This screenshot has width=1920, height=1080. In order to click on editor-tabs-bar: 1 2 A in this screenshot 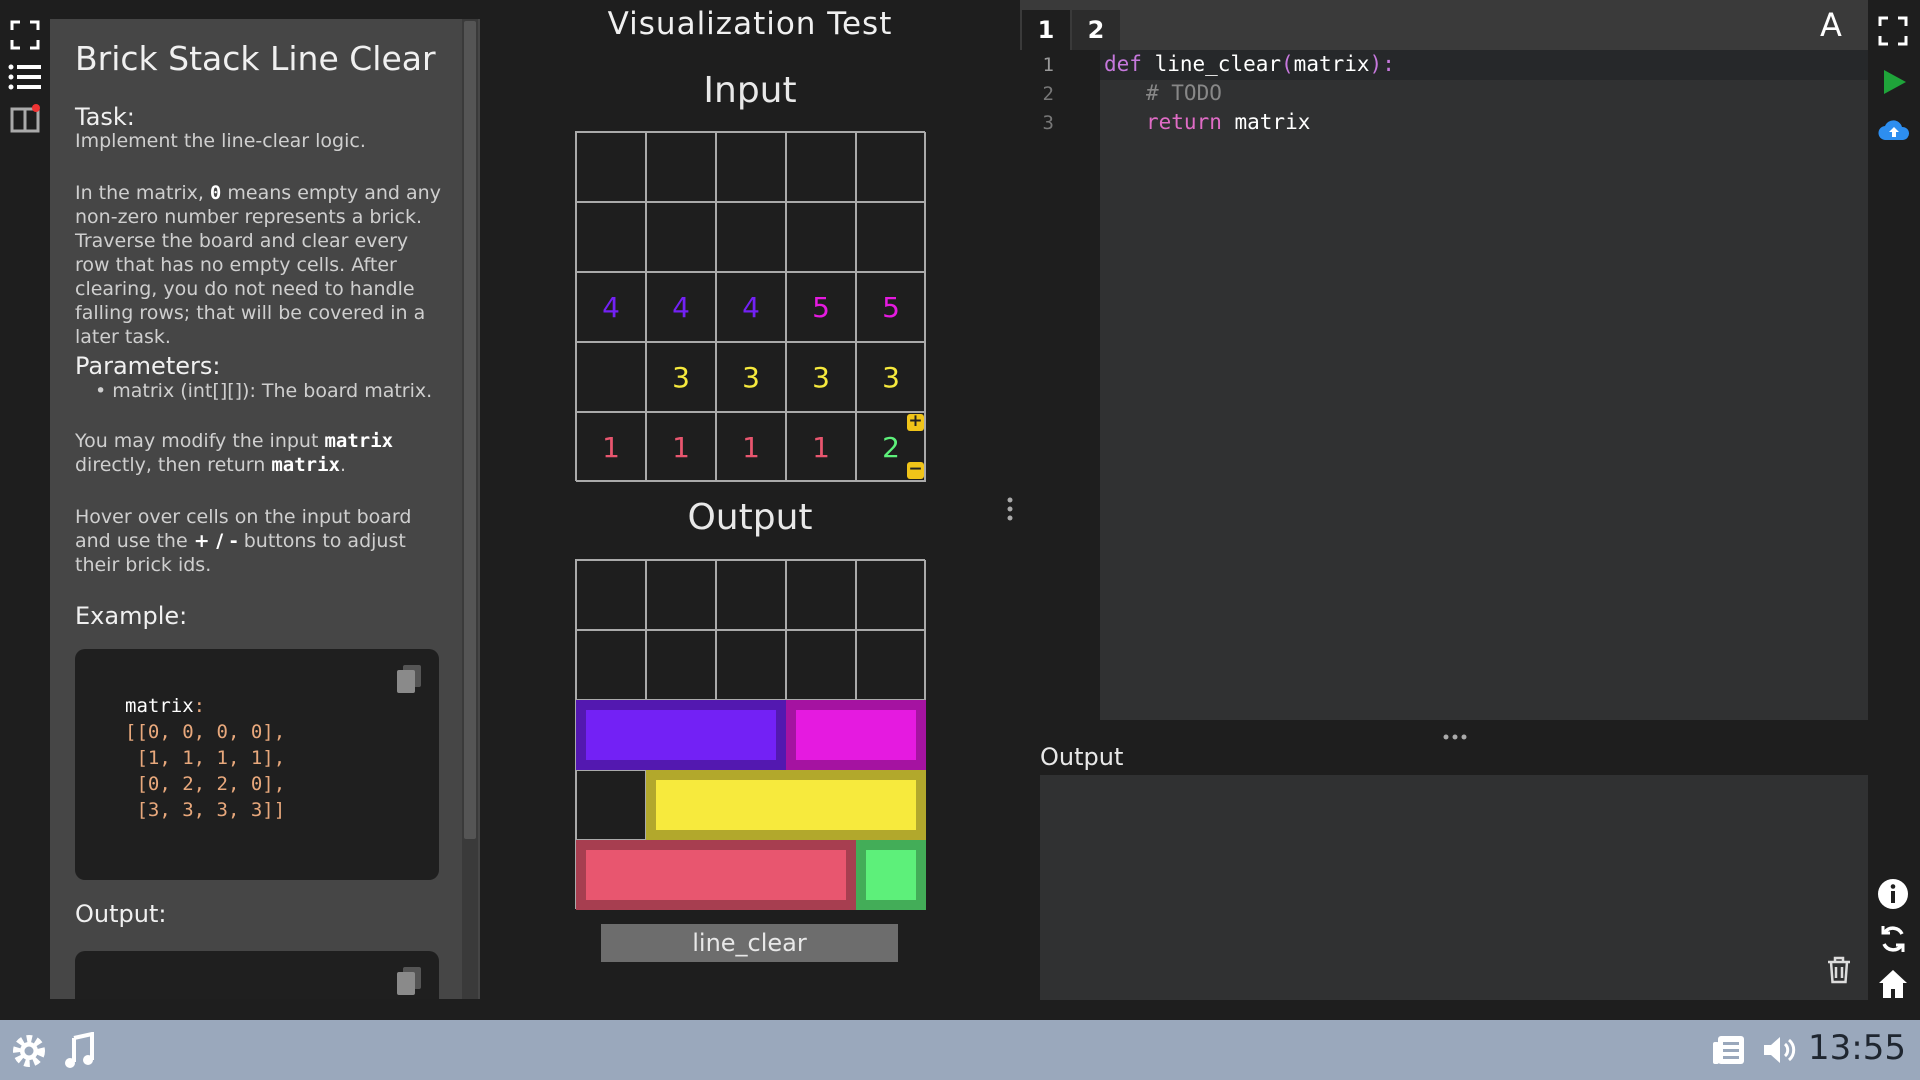, I will do `click(1444, 25)`.